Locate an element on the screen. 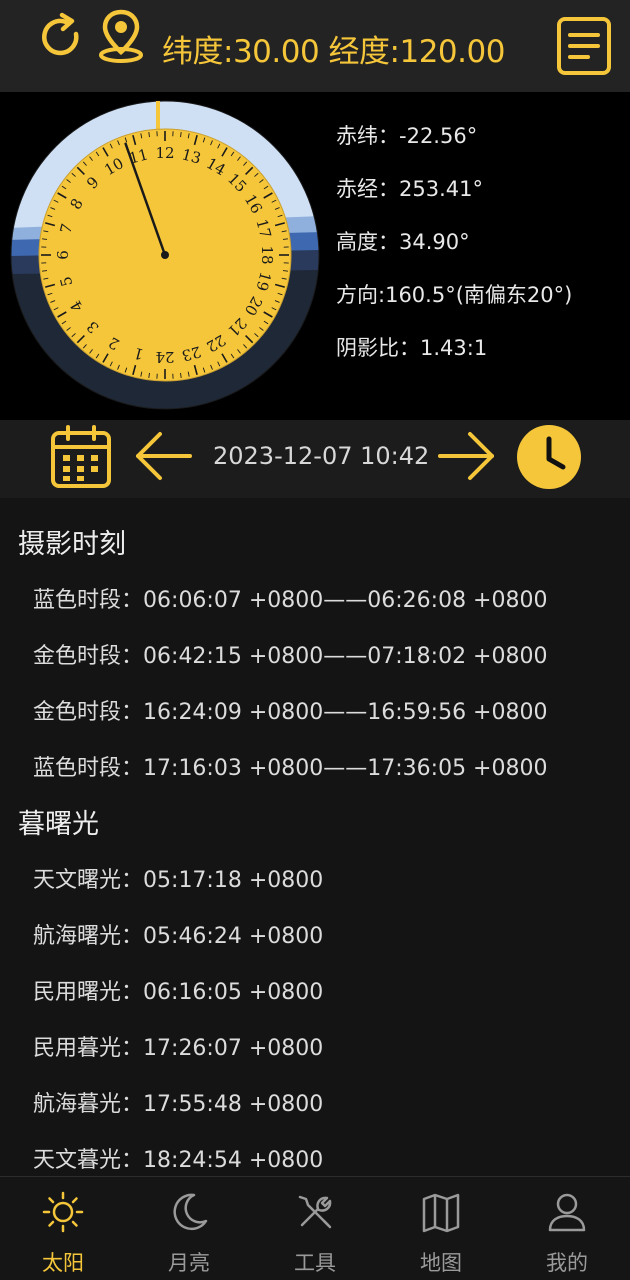  nav-label: 我的 is located at coordinates (567, 1263).